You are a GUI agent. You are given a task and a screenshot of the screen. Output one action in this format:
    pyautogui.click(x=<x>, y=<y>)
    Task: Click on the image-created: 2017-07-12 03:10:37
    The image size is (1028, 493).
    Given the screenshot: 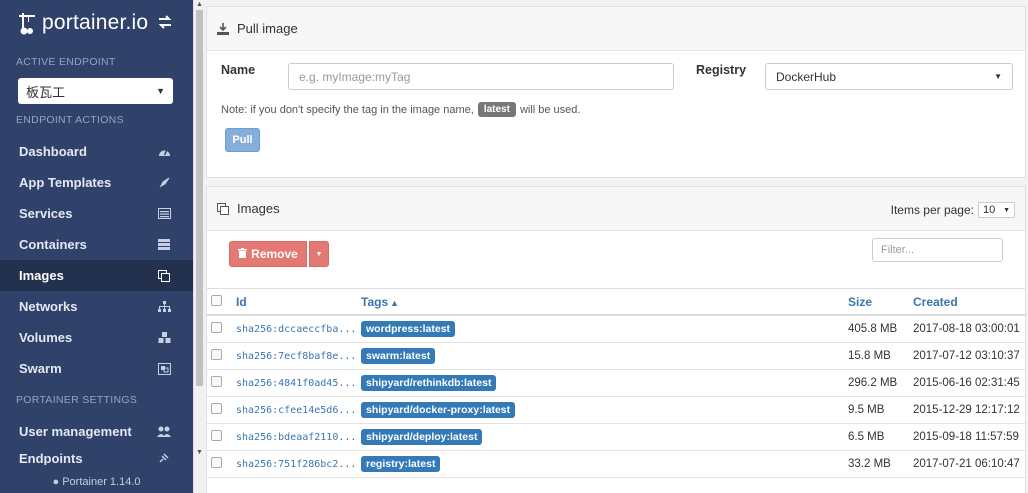 What is the action you would take?
    pyautogui.click(x=966, y=355)
    